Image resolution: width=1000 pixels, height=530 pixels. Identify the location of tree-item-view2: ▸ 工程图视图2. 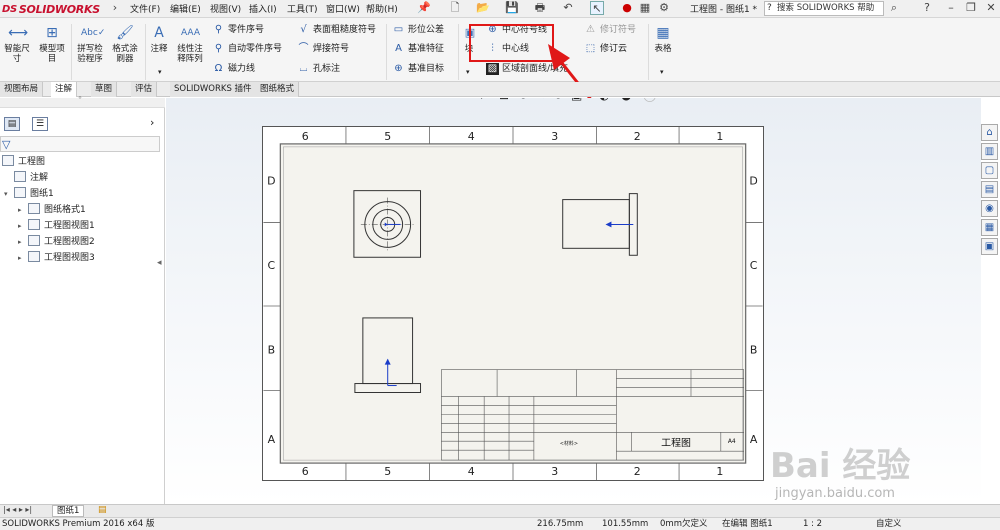
(56, 242).